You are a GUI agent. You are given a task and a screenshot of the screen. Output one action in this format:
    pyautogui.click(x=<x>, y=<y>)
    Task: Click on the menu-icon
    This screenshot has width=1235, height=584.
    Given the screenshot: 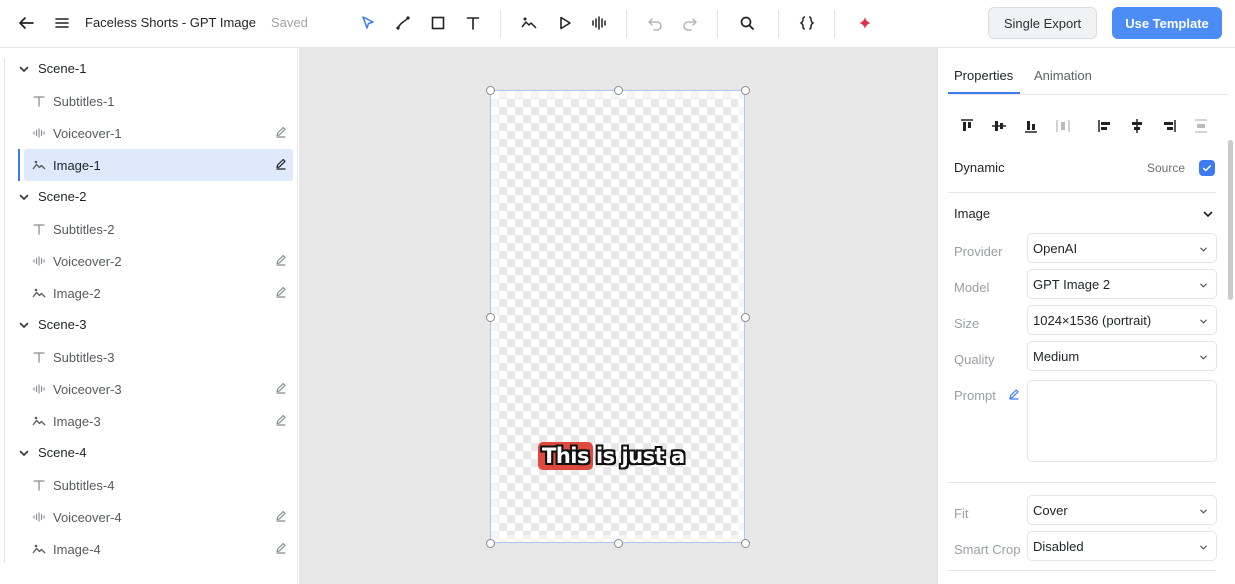 What is the action you would take?
    pyautogui.click(x=62, y=23)
    